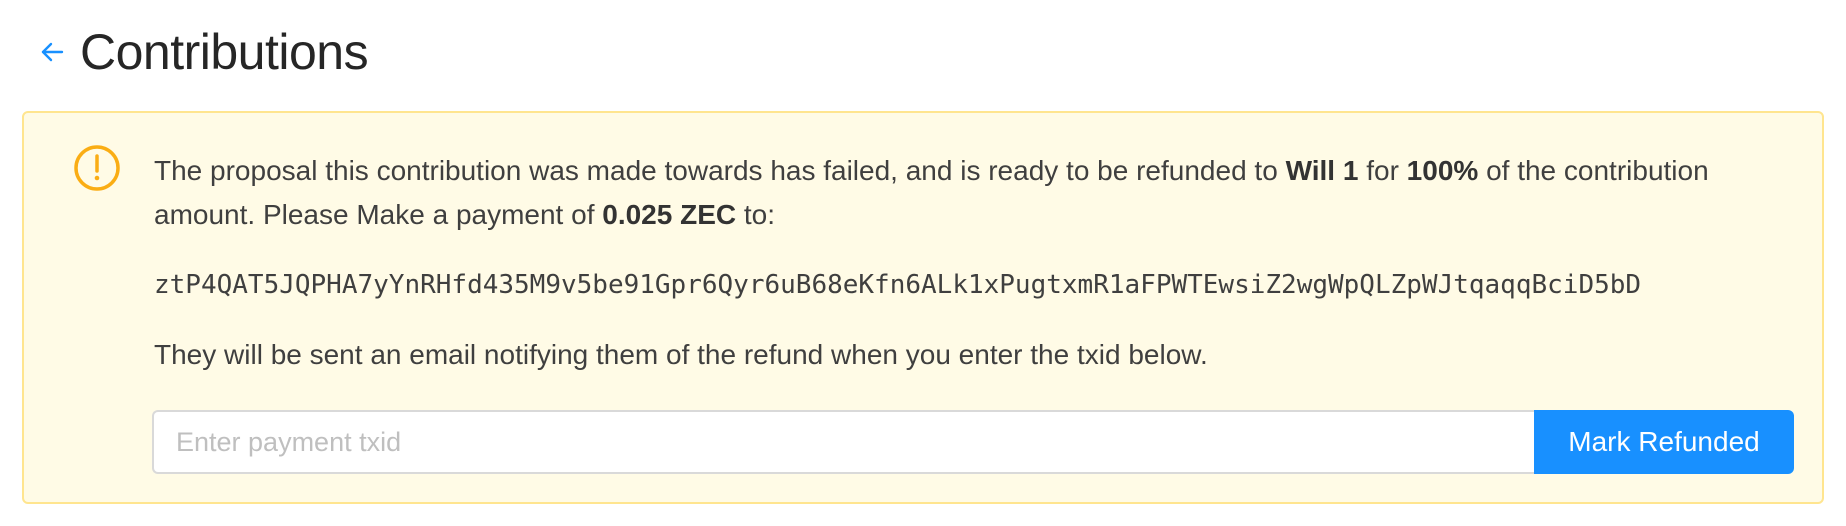 Image resolution: width=1846 pixels, height=526 pixels. I want to click on arrow-left-icon, so click(52, 52).